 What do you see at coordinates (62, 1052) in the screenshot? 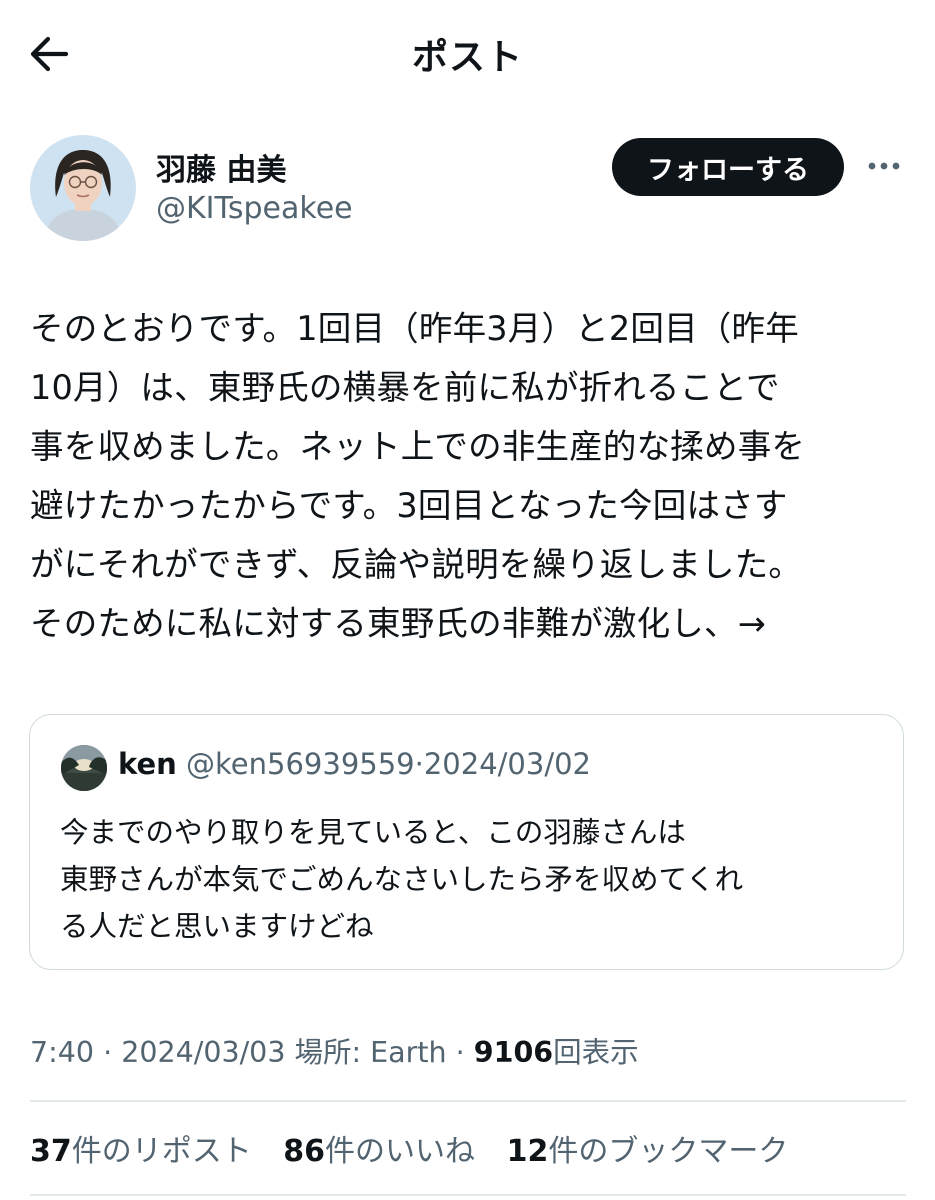
I see `post-time: 7:40` at bounding box center [62, 1052].